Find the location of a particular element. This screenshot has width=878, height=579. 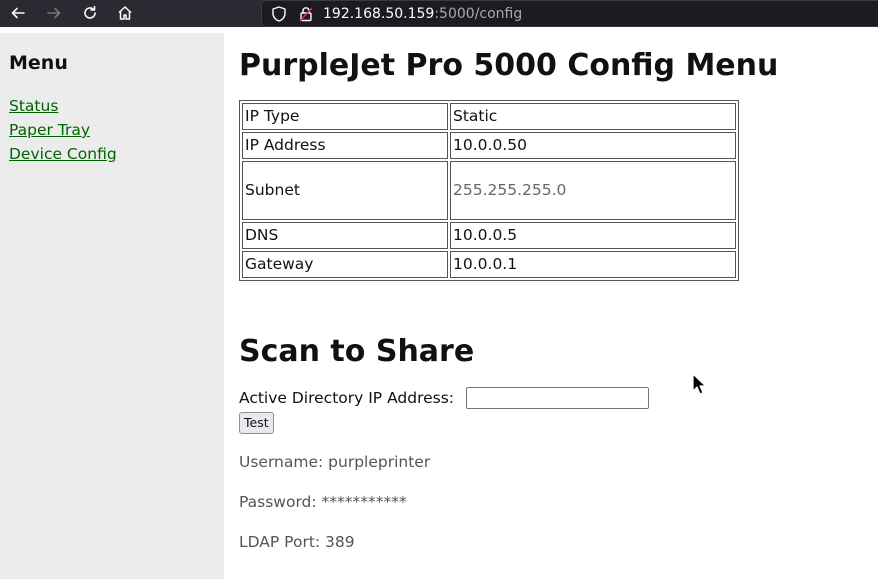

tracking-shield-icon is located at coordinates (279, 14).